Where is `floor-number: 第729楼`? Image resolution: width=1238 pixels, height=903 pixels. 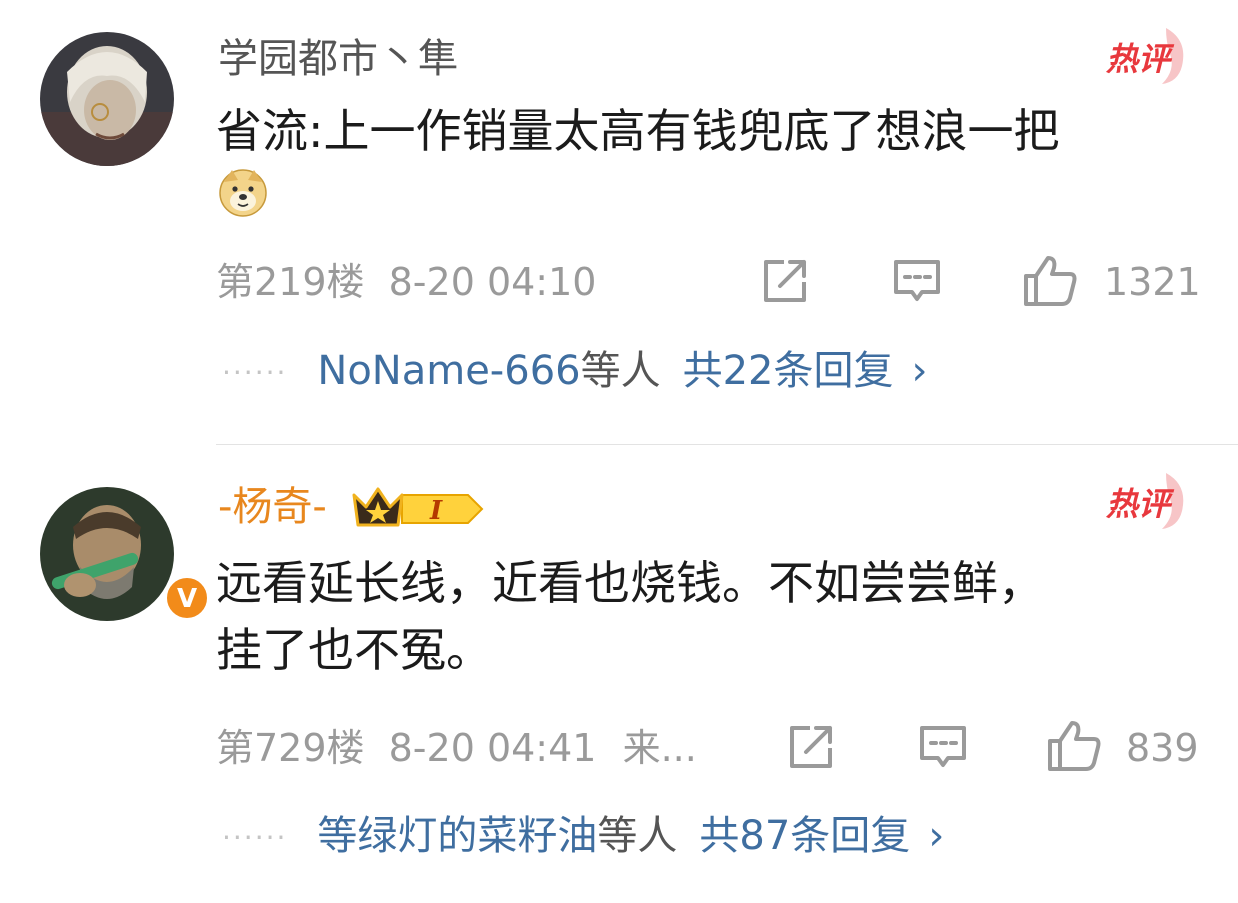 floor-number: 第729楼 is located at coordinates (290, 748).